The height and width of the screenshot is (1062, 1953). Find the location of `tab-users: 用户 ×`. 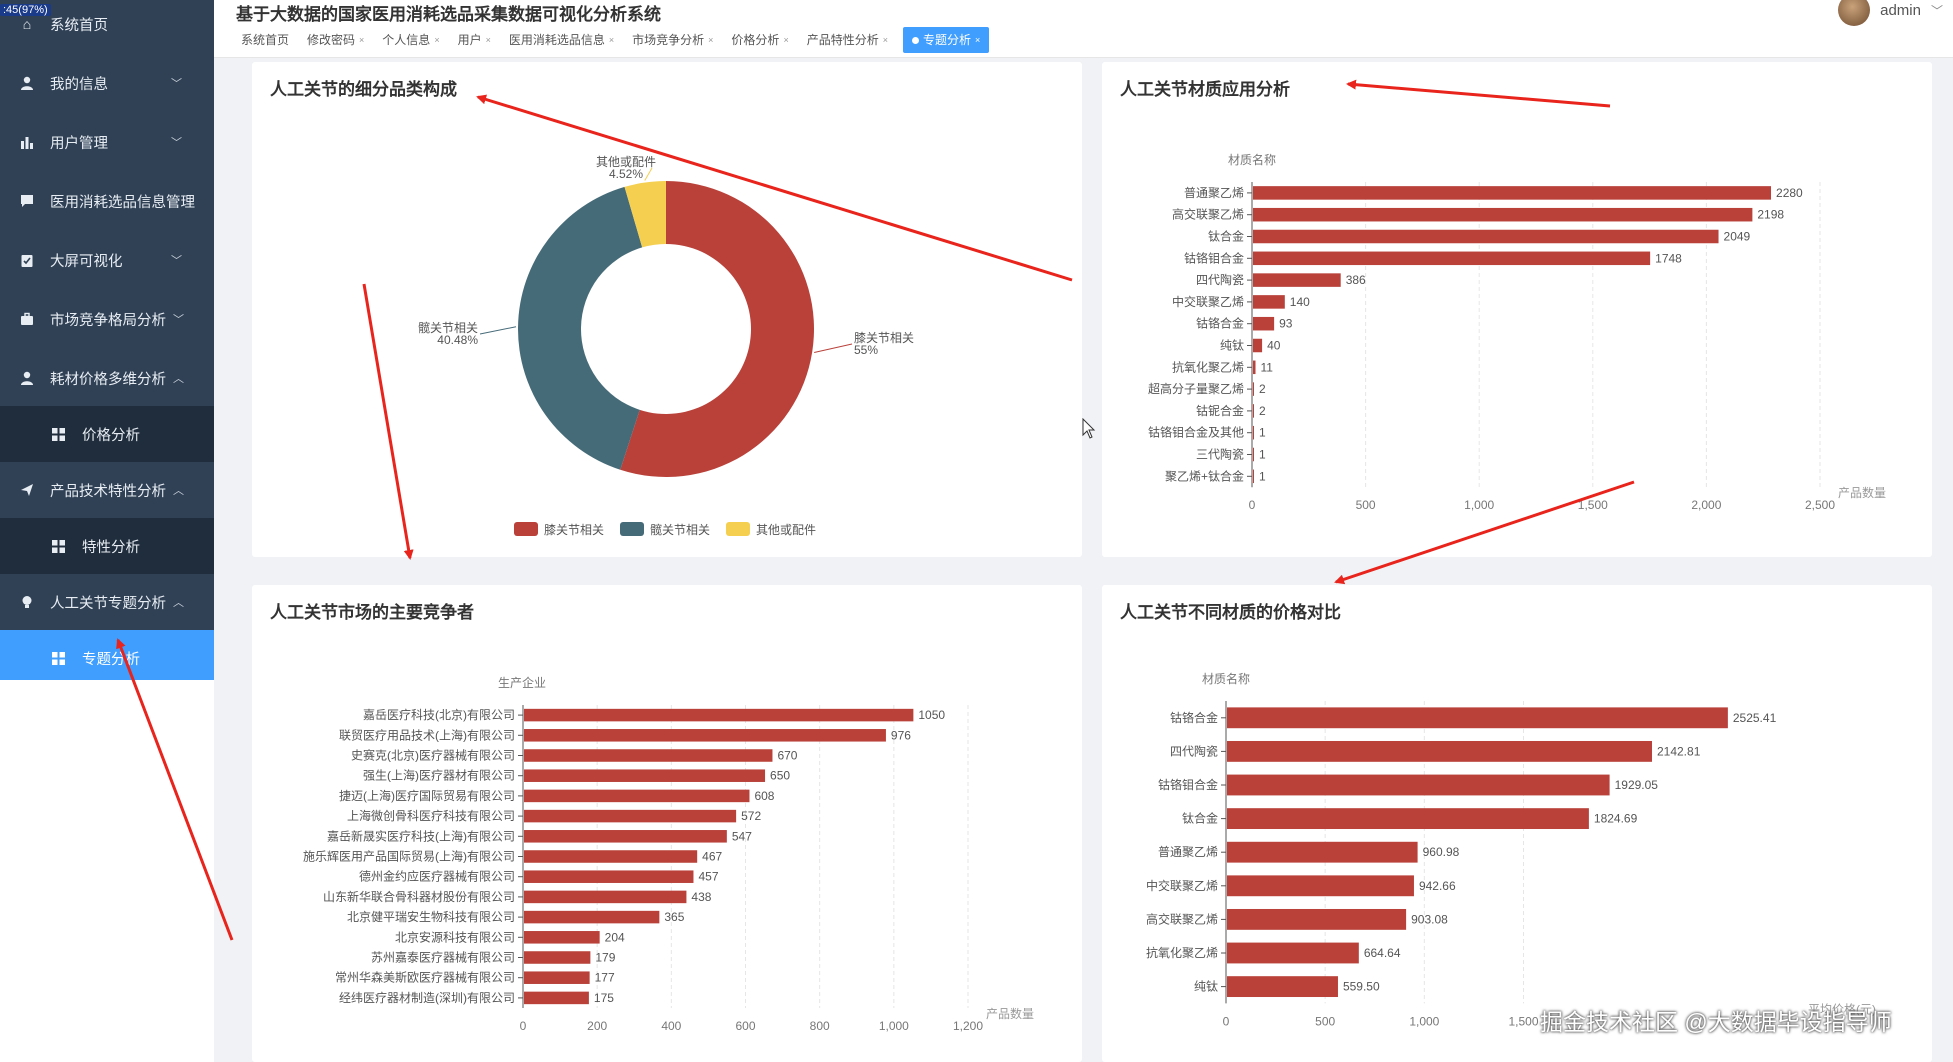

tab-users: 用户 × is located at coordinates (474, 40).